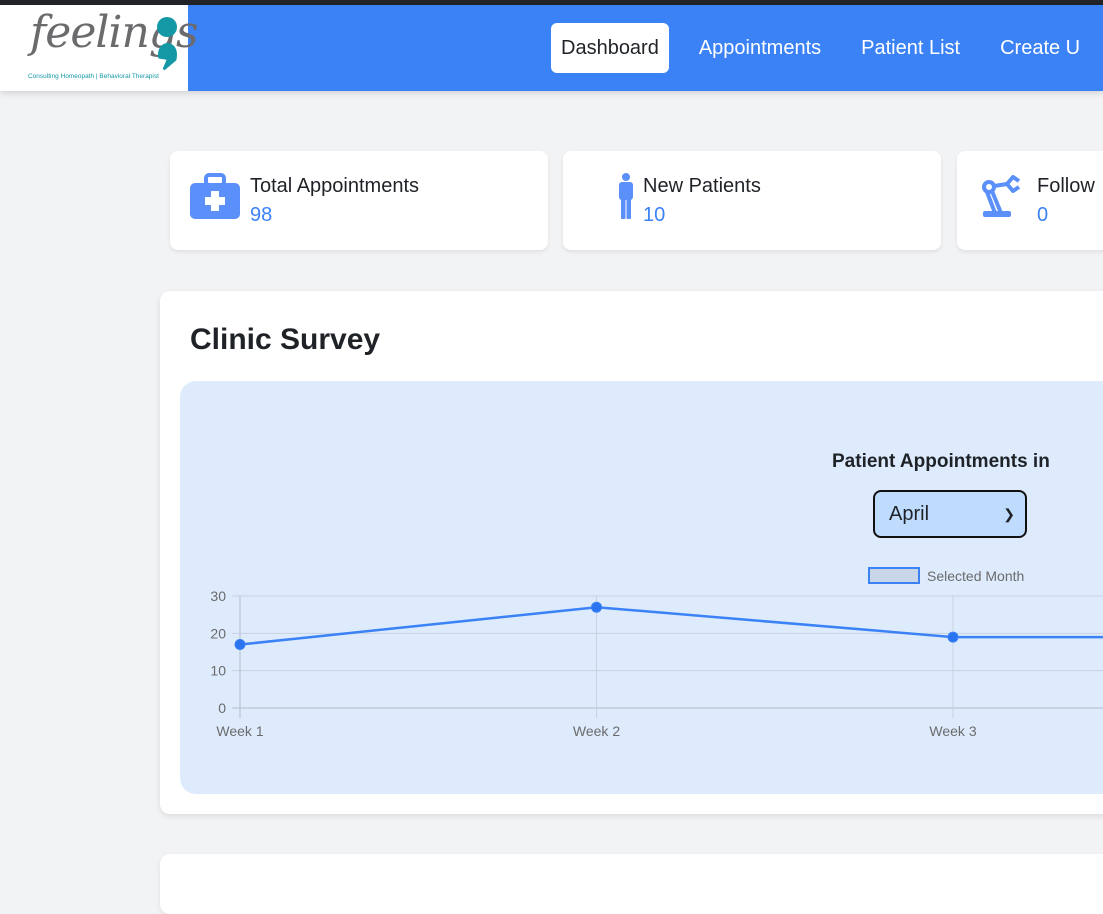  Describe the element at coordinates (167, 57) in the screenshot. I see `logo-semicolon-comma` at that location.